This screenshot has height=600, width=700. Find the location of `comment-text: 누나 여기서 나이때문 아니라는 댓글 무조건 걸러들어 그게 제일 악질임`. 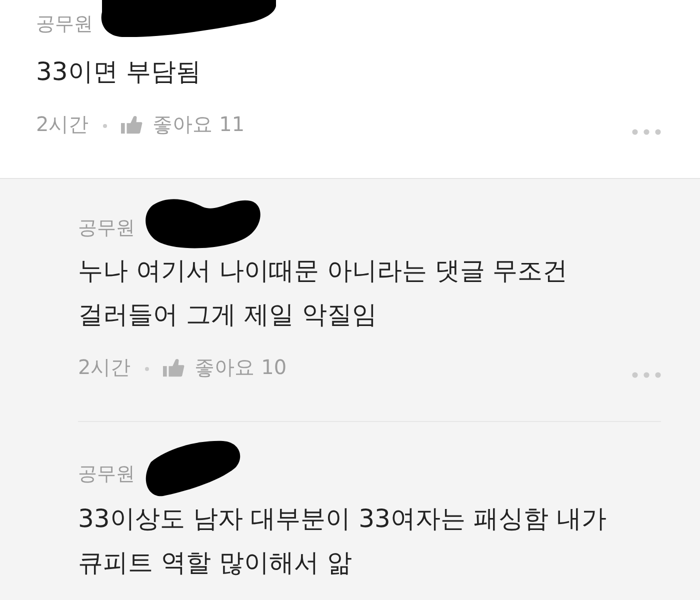

comment-text: 누나 여기서 나이때문 아니라는 댓글 무조건 걸러들어 그게 제일 악질임 is located at coordinates (323, 293).